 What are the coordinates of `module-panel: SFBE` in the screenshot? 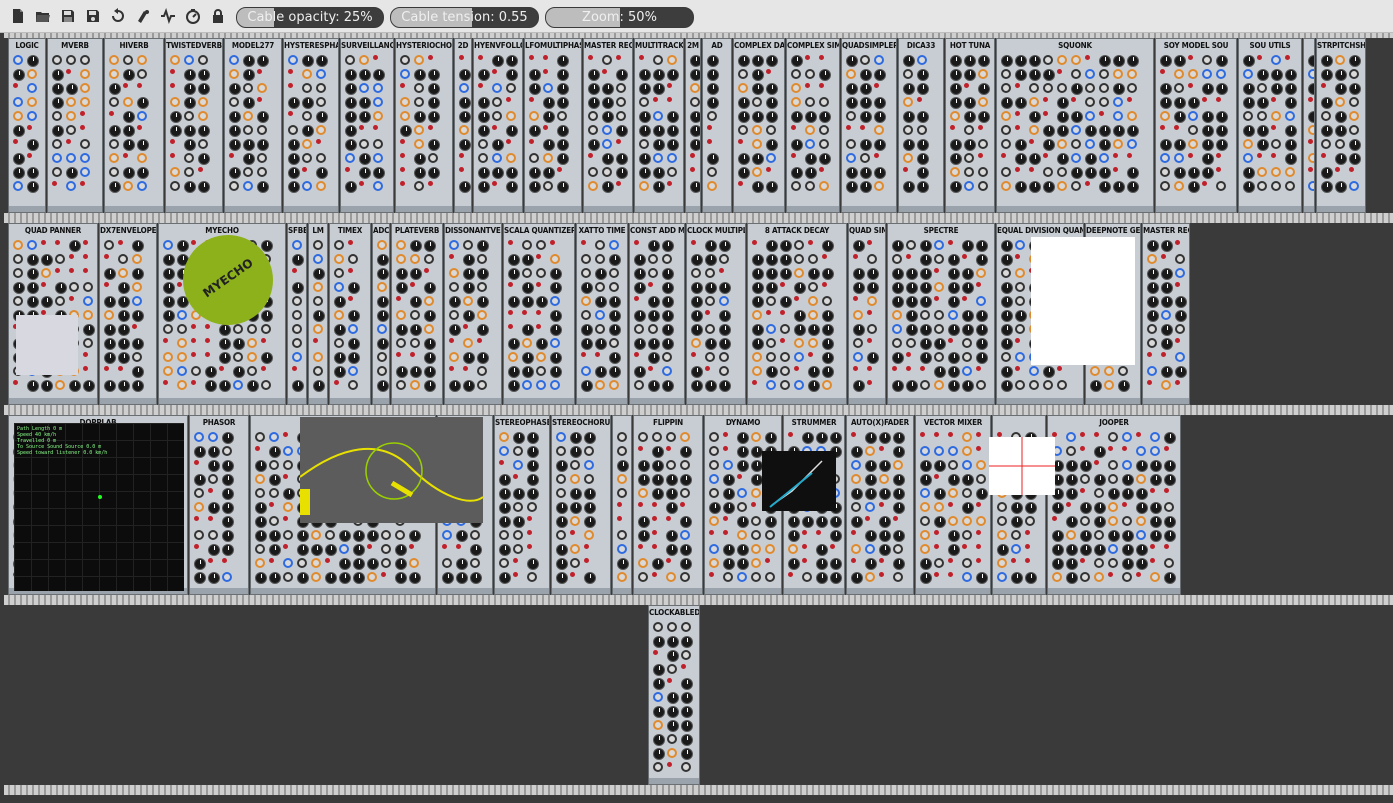 It's located at (297, 314).